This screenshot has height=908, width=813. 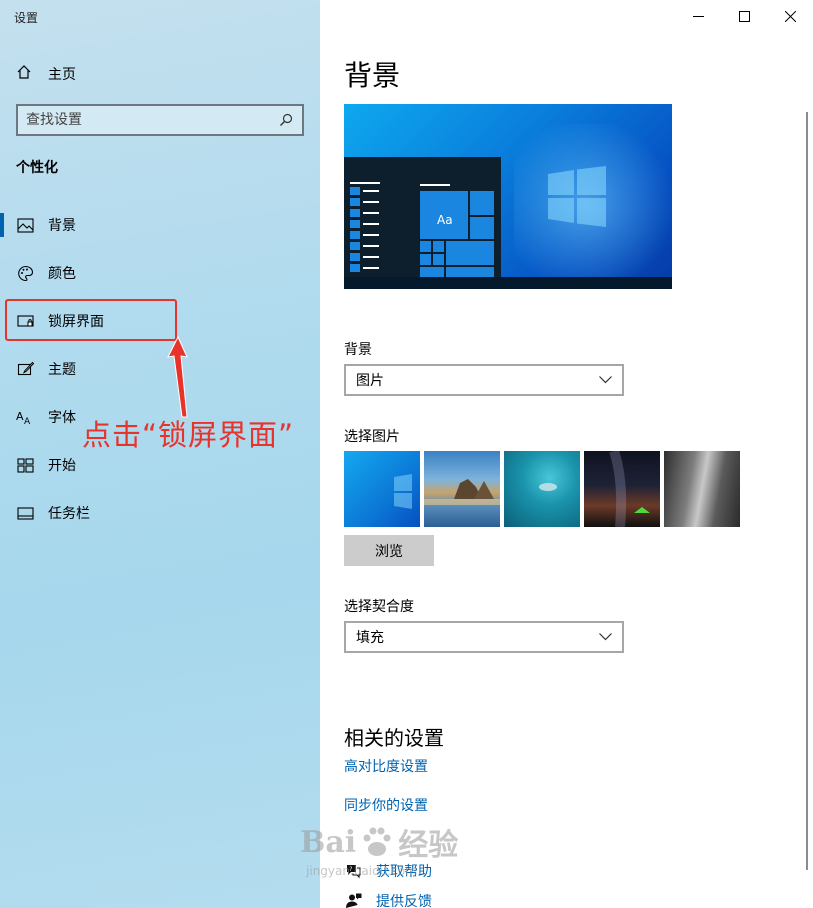 What do you see at coordinates (25, 369) in the screenshot?
I see `theme-brush-icon` at bounding box center [25, 369].